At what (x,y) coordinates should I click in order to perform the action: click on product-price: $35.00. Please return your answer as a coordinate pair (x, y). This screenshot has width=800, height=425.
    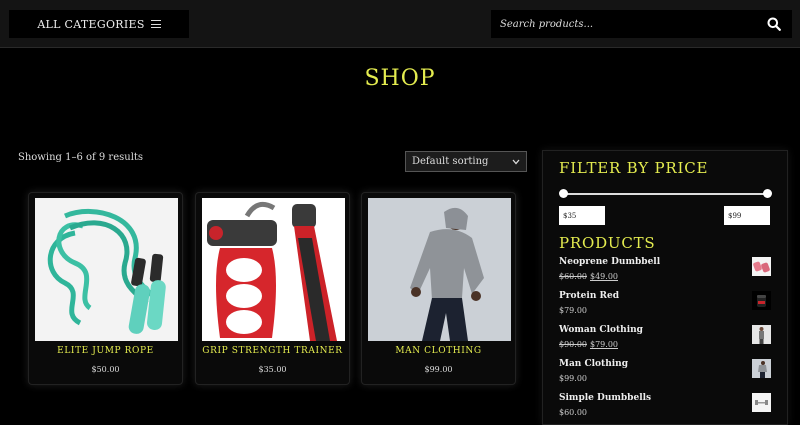
    Looking at the image, I should click on (272, 369).